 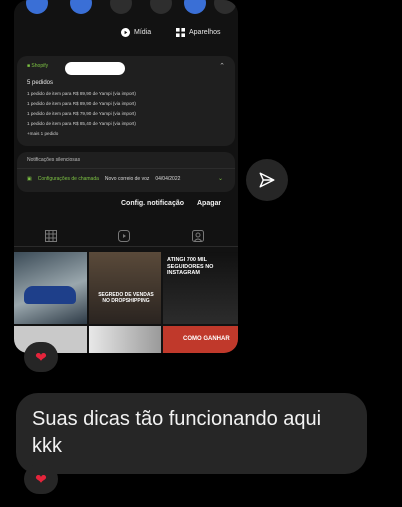 I want to click on devices-button: Aparelhos, so click(x=198, y=32).